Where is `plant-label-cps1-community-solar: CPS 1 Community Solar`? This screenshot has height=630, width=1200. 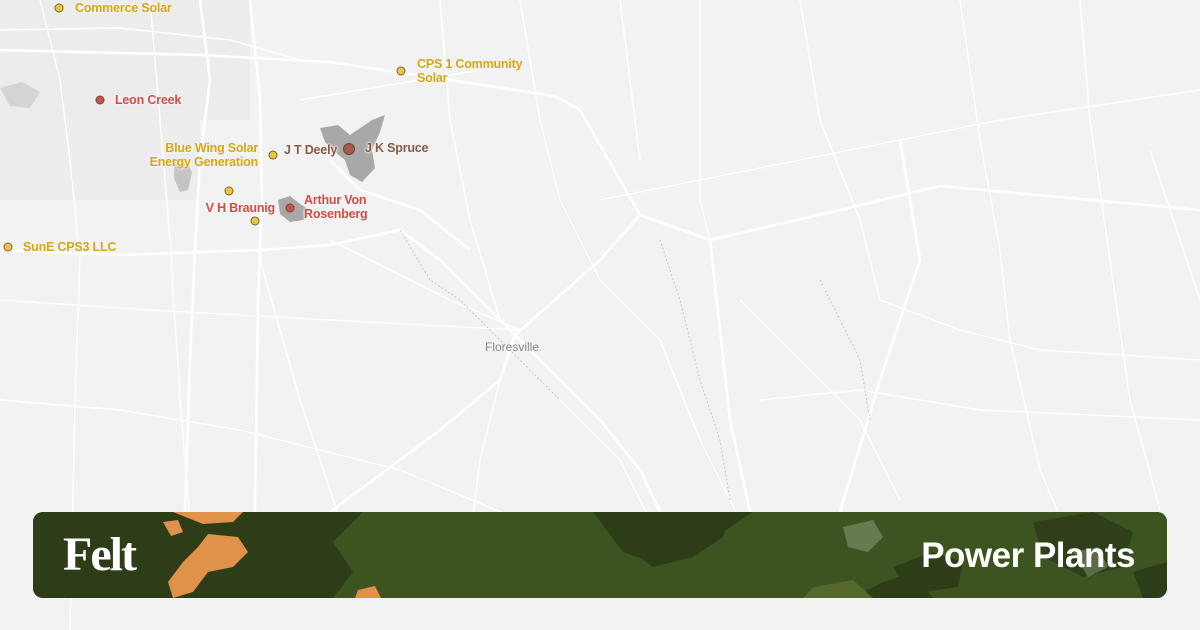
plant-label-cps1-community-solar: CPS 1 Community Solar is located at coordinates (470, 71).